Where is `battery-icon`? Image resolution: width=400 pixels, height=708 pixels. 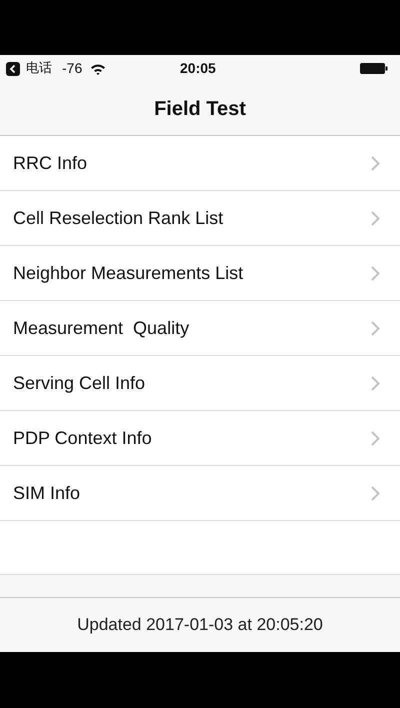
battery-icon is located at coordinates (374, 68).